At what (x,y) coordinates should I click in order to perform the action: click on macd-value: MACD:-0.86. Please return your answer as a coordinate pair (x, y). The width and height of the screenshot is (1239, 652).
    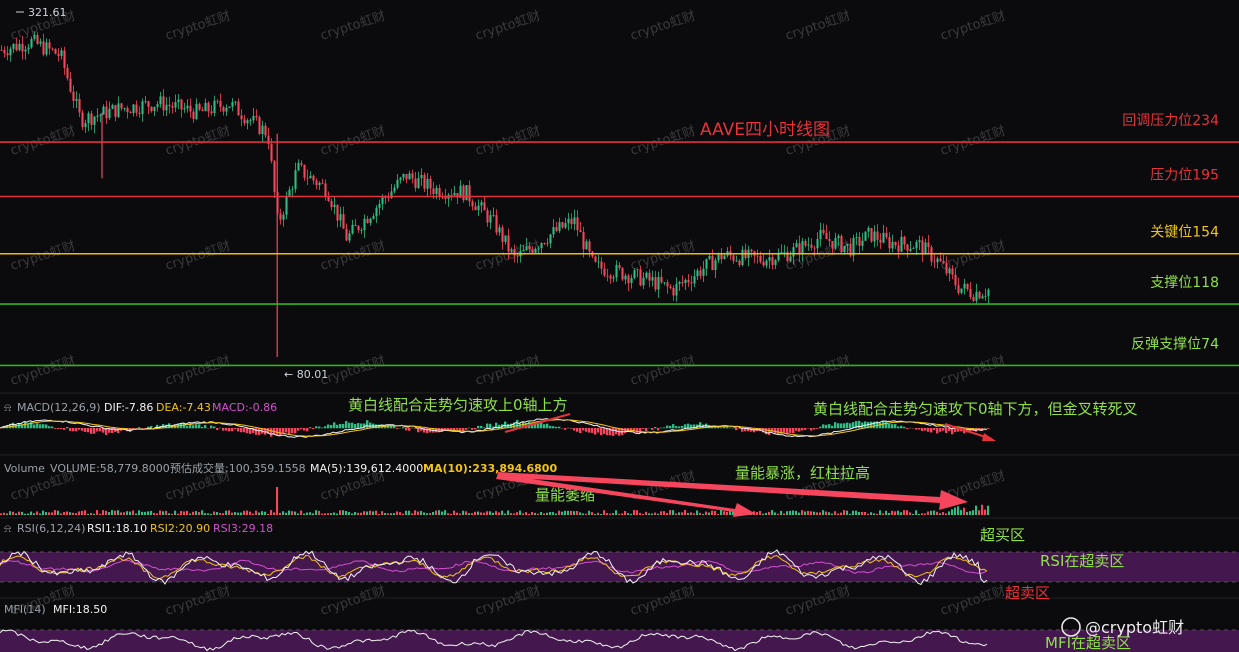
    Looking at the image, I should click on (244, 407).